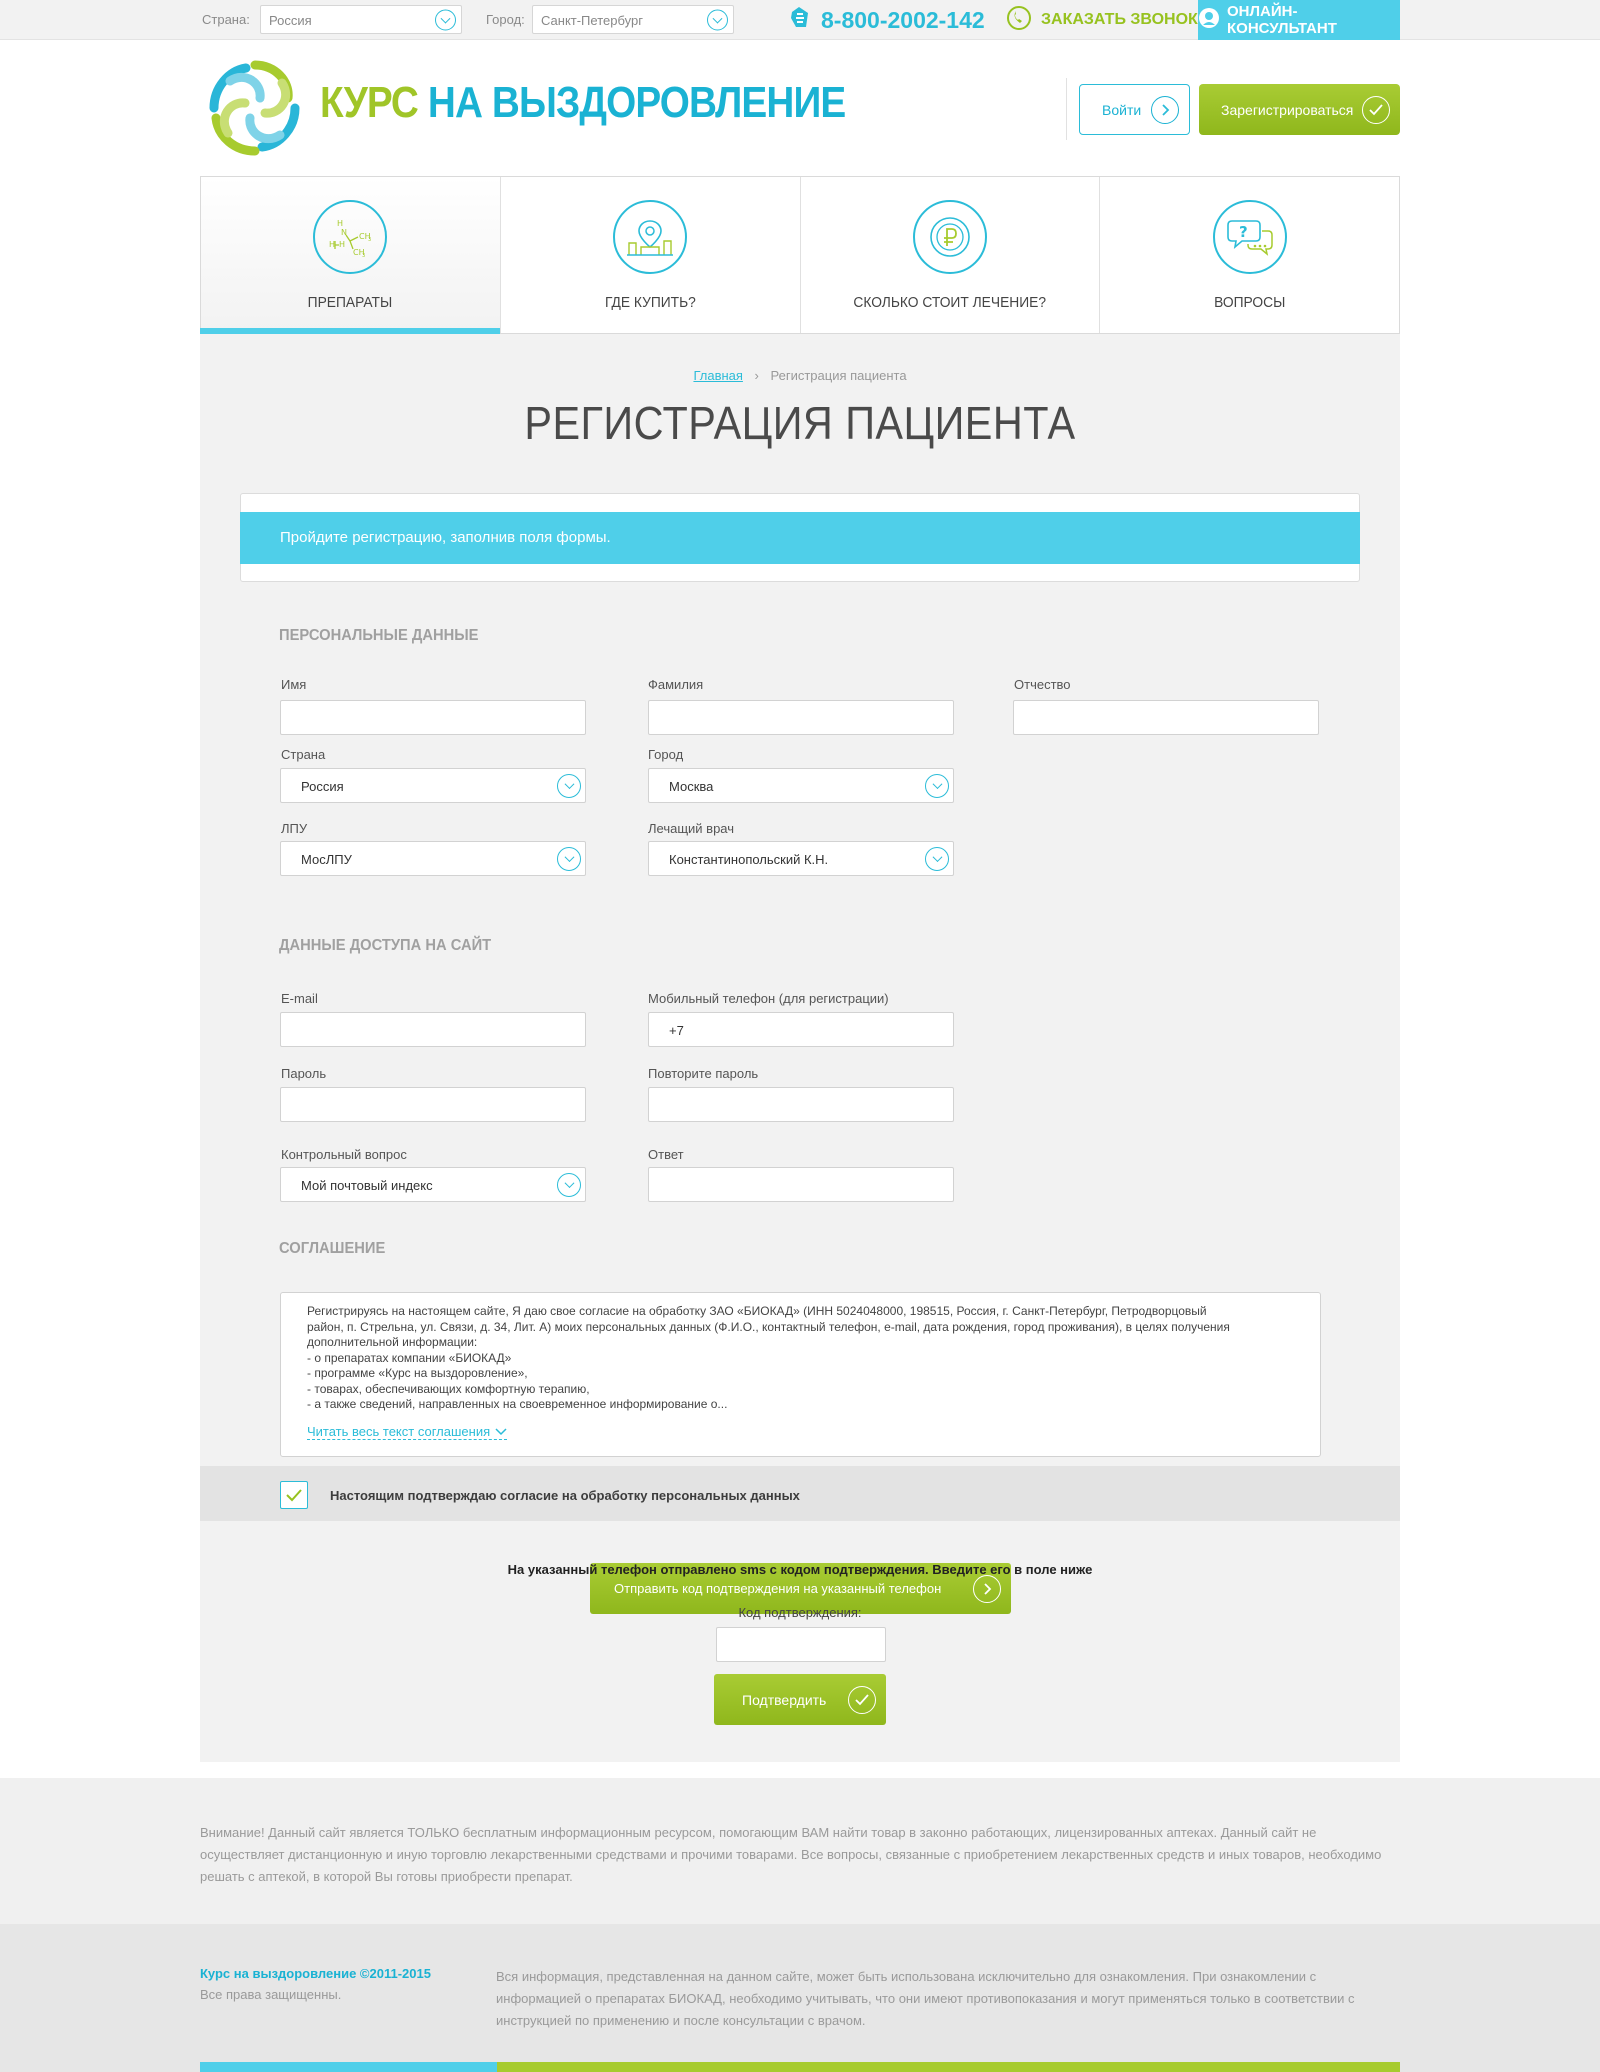 The width and height of the screenshot is (1600, 2072). I want to click on nav-item-drugs: H N CH 3 H H CH 3 ПРЕПАРАТЫ, so click(350, 255).